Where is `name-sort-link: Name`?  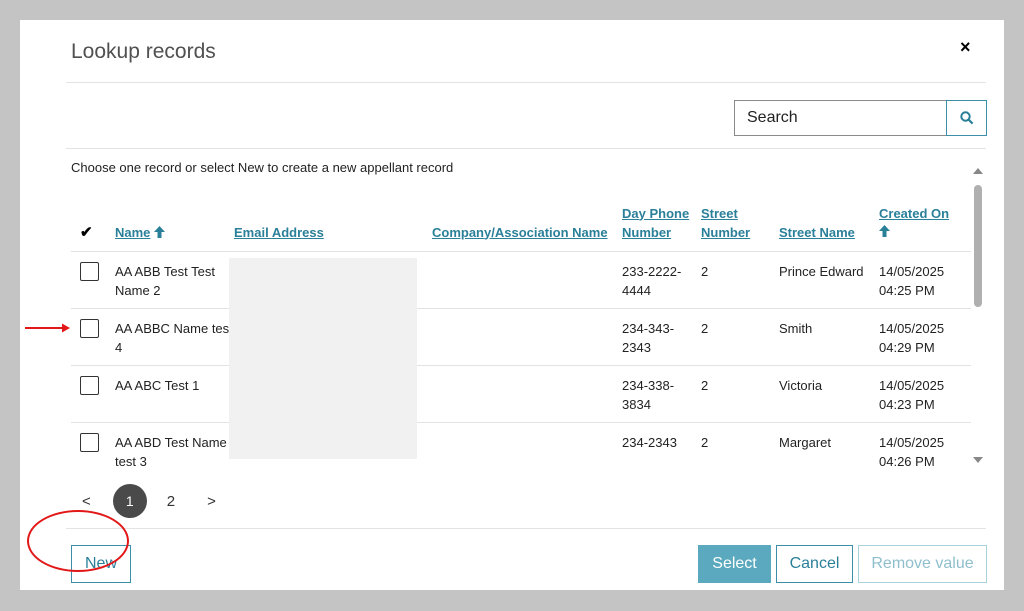
name-sort-link: Name is located at coordinates (132, 232).